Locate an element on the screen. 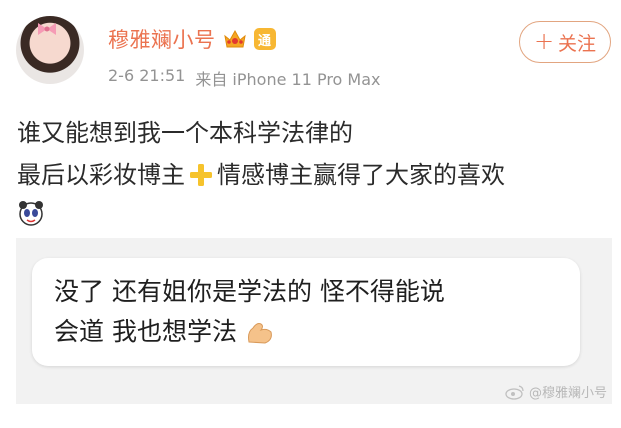 This screenshot has height=428, width=621. bow-icon is located at coordinates (47, 29).